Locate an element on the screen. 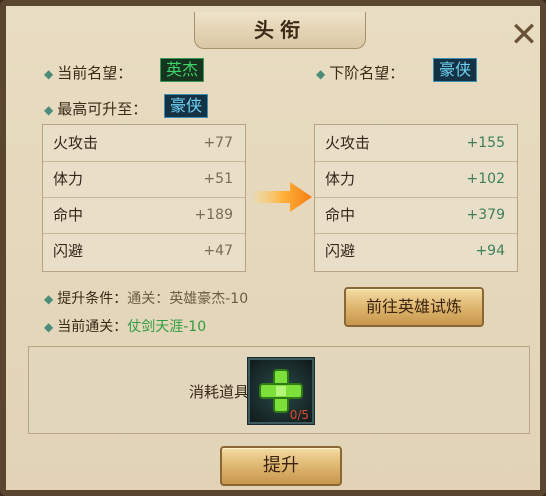 This screenshot has height=496, width=546. next-stats-panel: 火攻击 +155 体力 +102 命中 +379 闪避 +94 is located at coordinates (416, 198).